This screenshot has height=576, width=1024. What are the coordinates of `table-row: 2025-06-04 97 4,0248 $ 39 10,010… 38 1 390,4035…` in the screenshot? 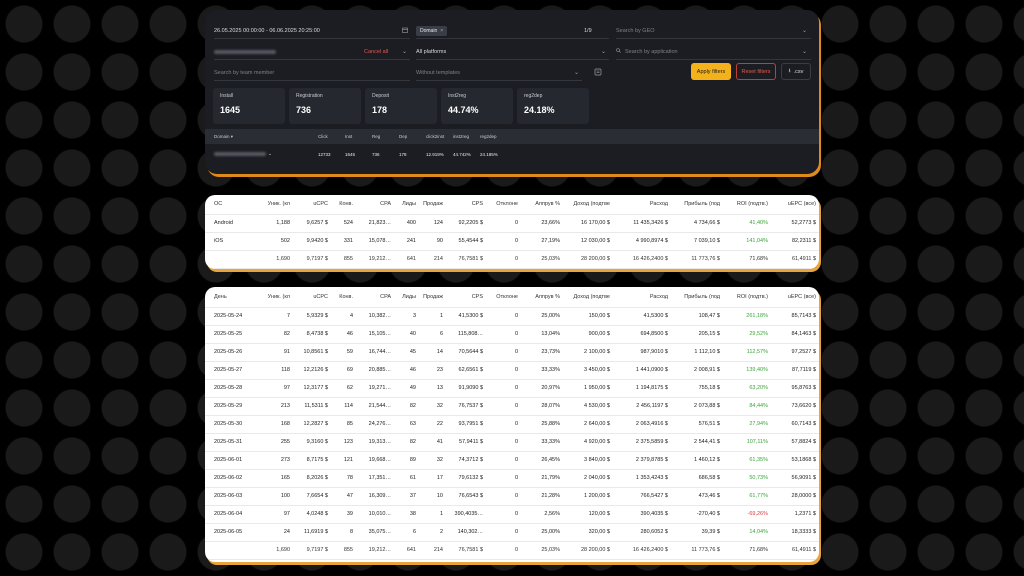 It's located at (512, 514).